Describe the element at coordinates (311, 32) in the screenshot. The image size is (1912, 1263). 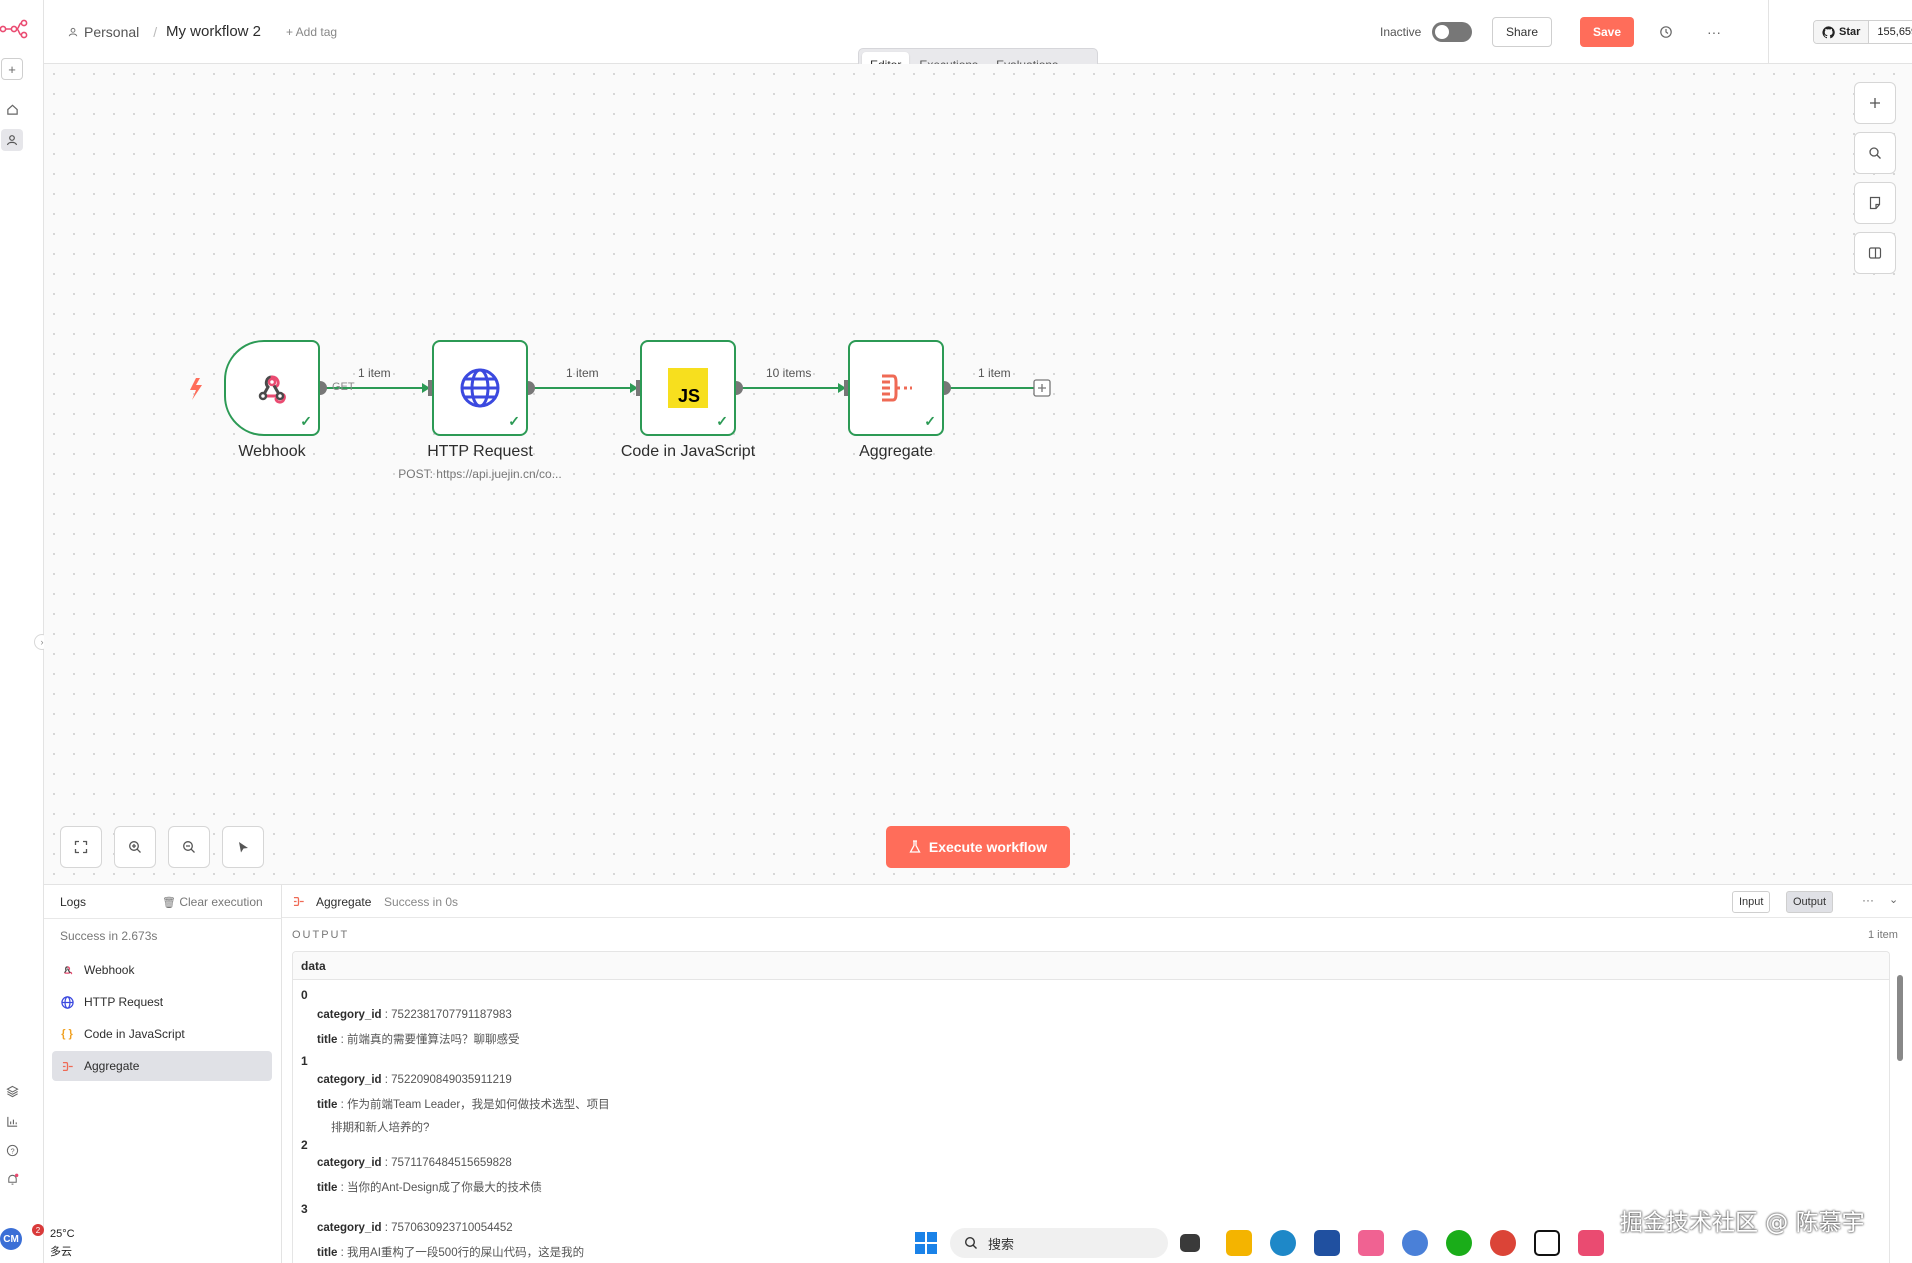
I see `add-tag-button: + Add tag` at that location.